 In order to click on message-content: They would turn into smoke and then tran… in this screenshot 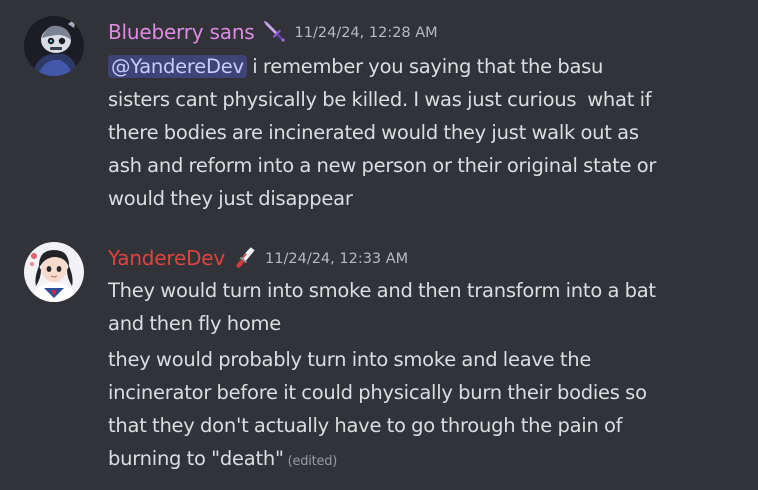, I will do `click(423, 307)`.